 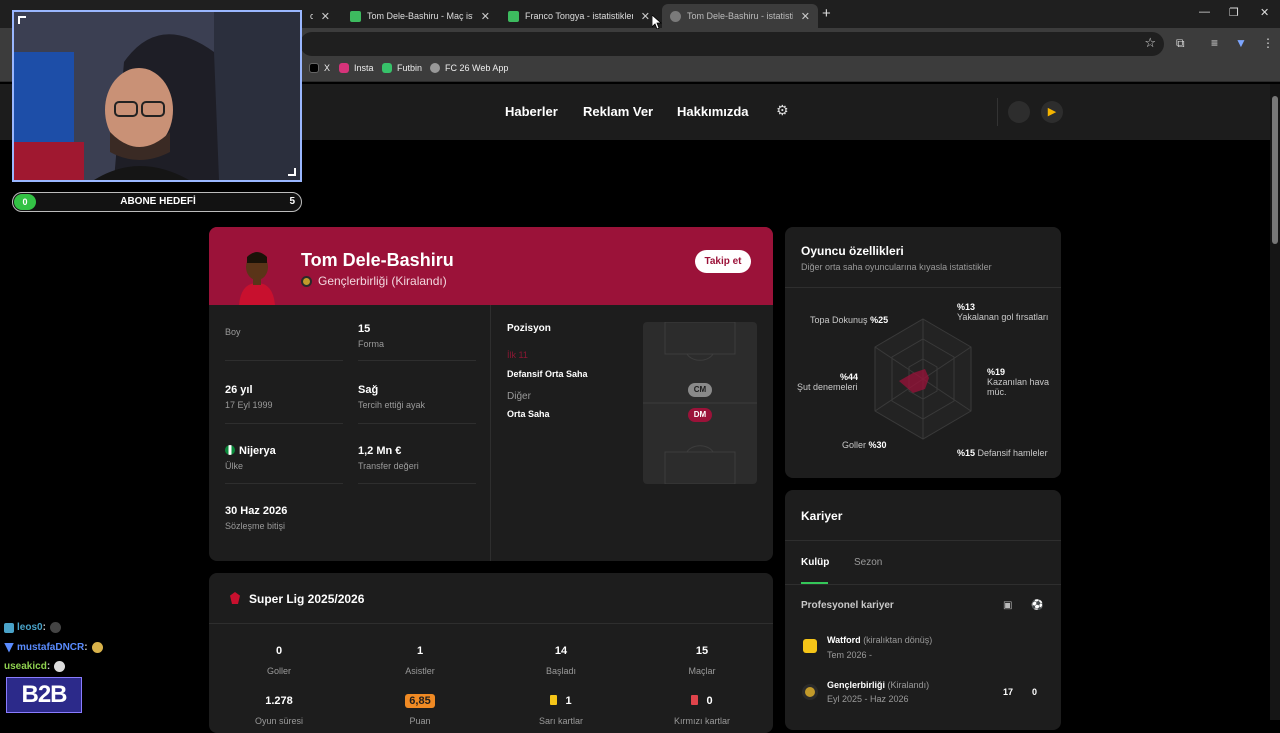 I want to click on maximize-icon: ❐, so click(x=1234, y=12).